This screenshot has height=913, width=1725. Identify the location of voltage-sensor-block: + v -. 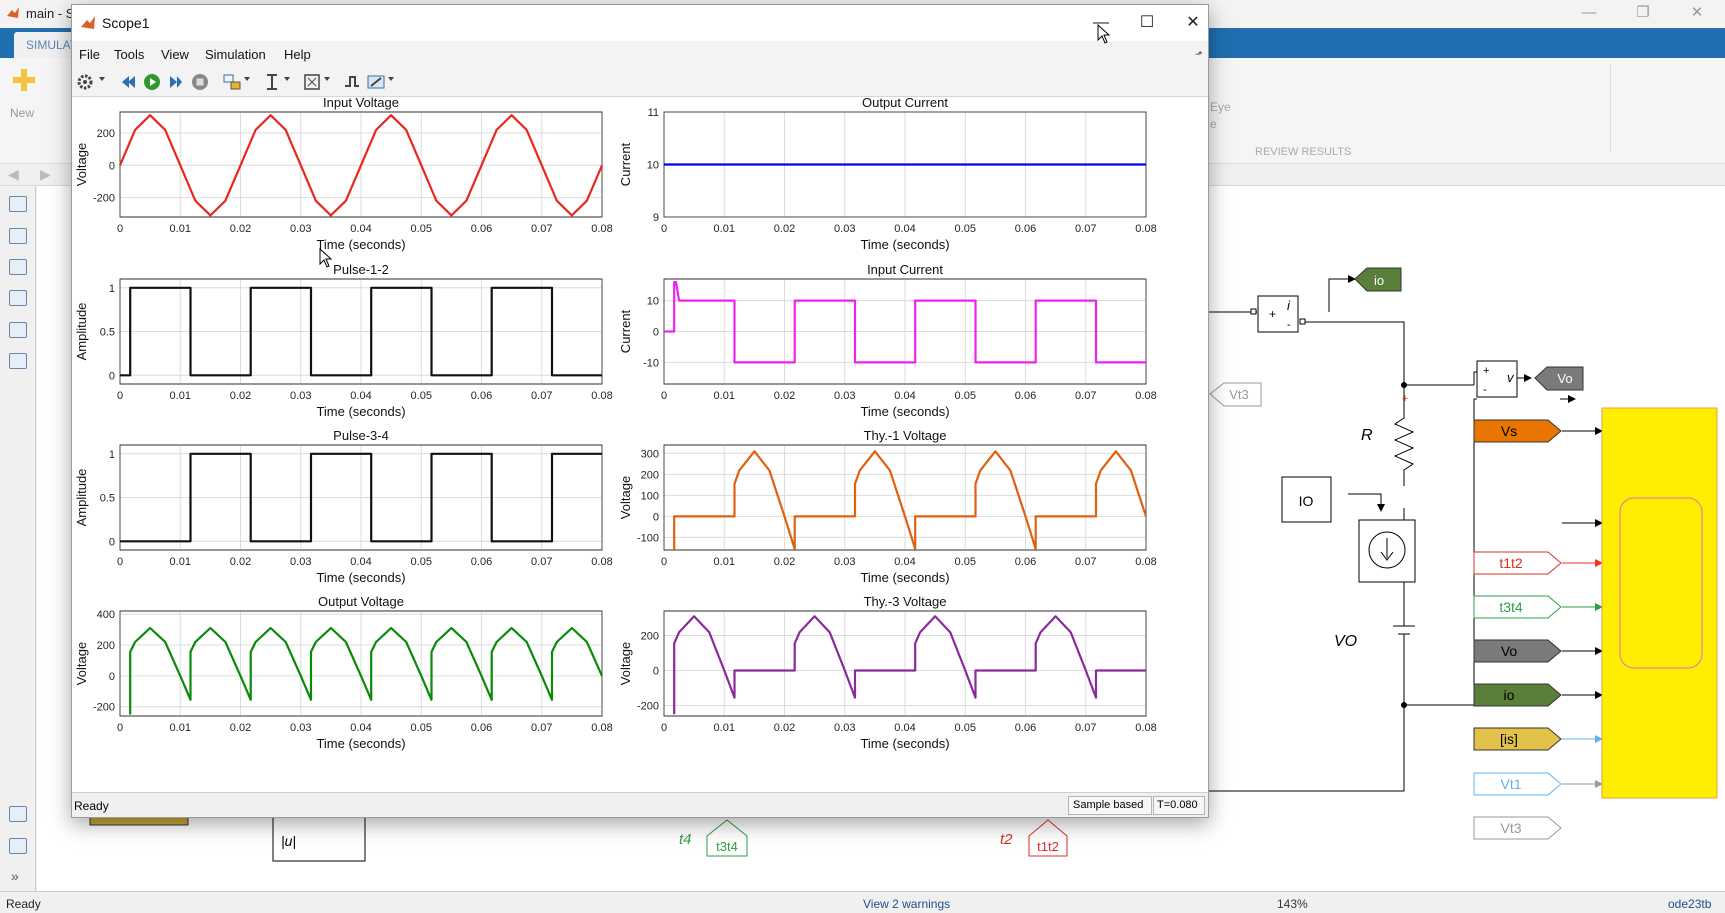
(1504, 379).